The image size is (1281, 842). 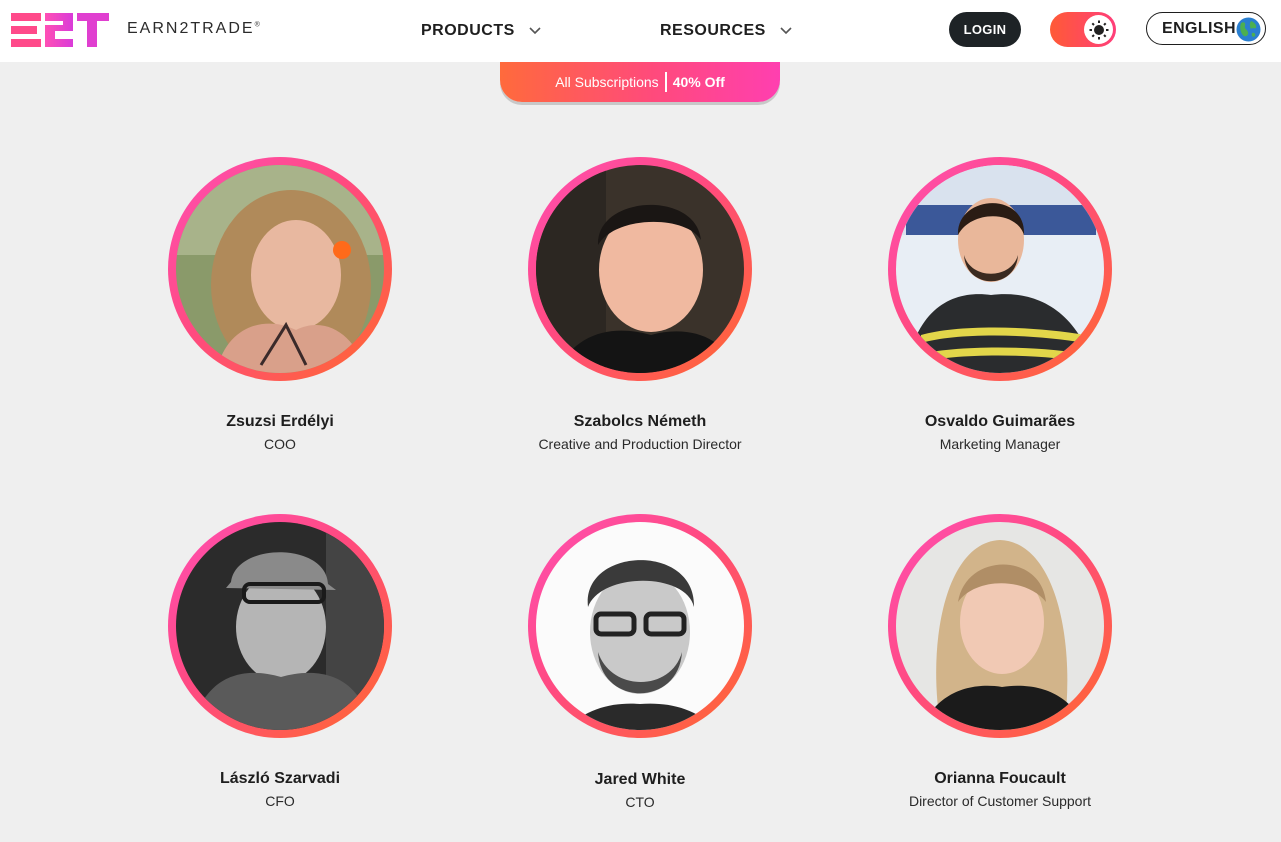 What do you see at coordinates (1000, 421) in the screenshot?
I see `team-member-name: Osvaldo Guimarães` at bounding box center [1000, 421].